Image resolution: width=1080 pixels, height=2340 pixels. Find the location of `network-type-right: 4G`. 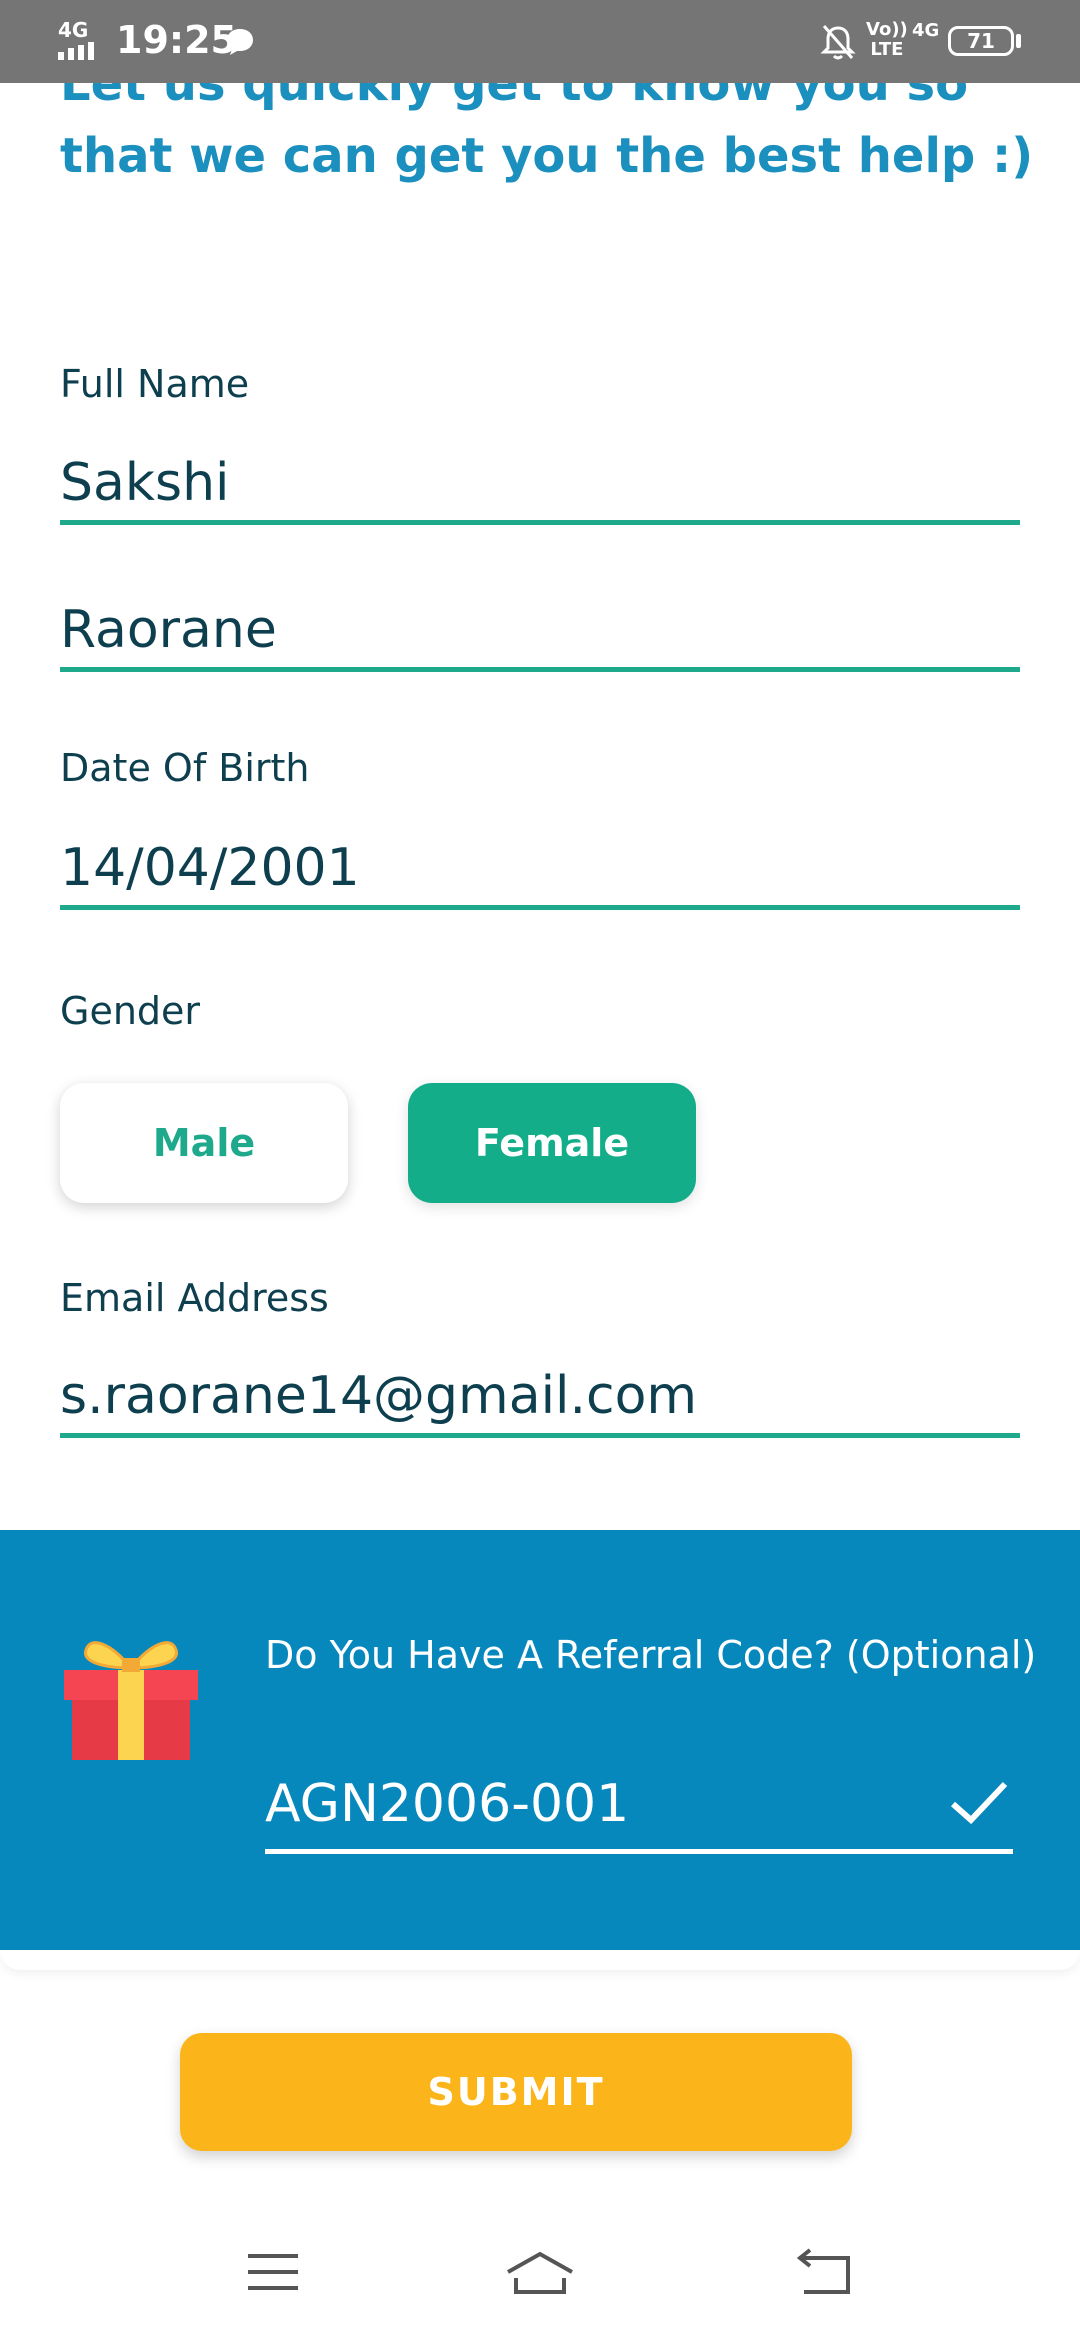

network-type-right: 4G is located at coordinates (926, 30).